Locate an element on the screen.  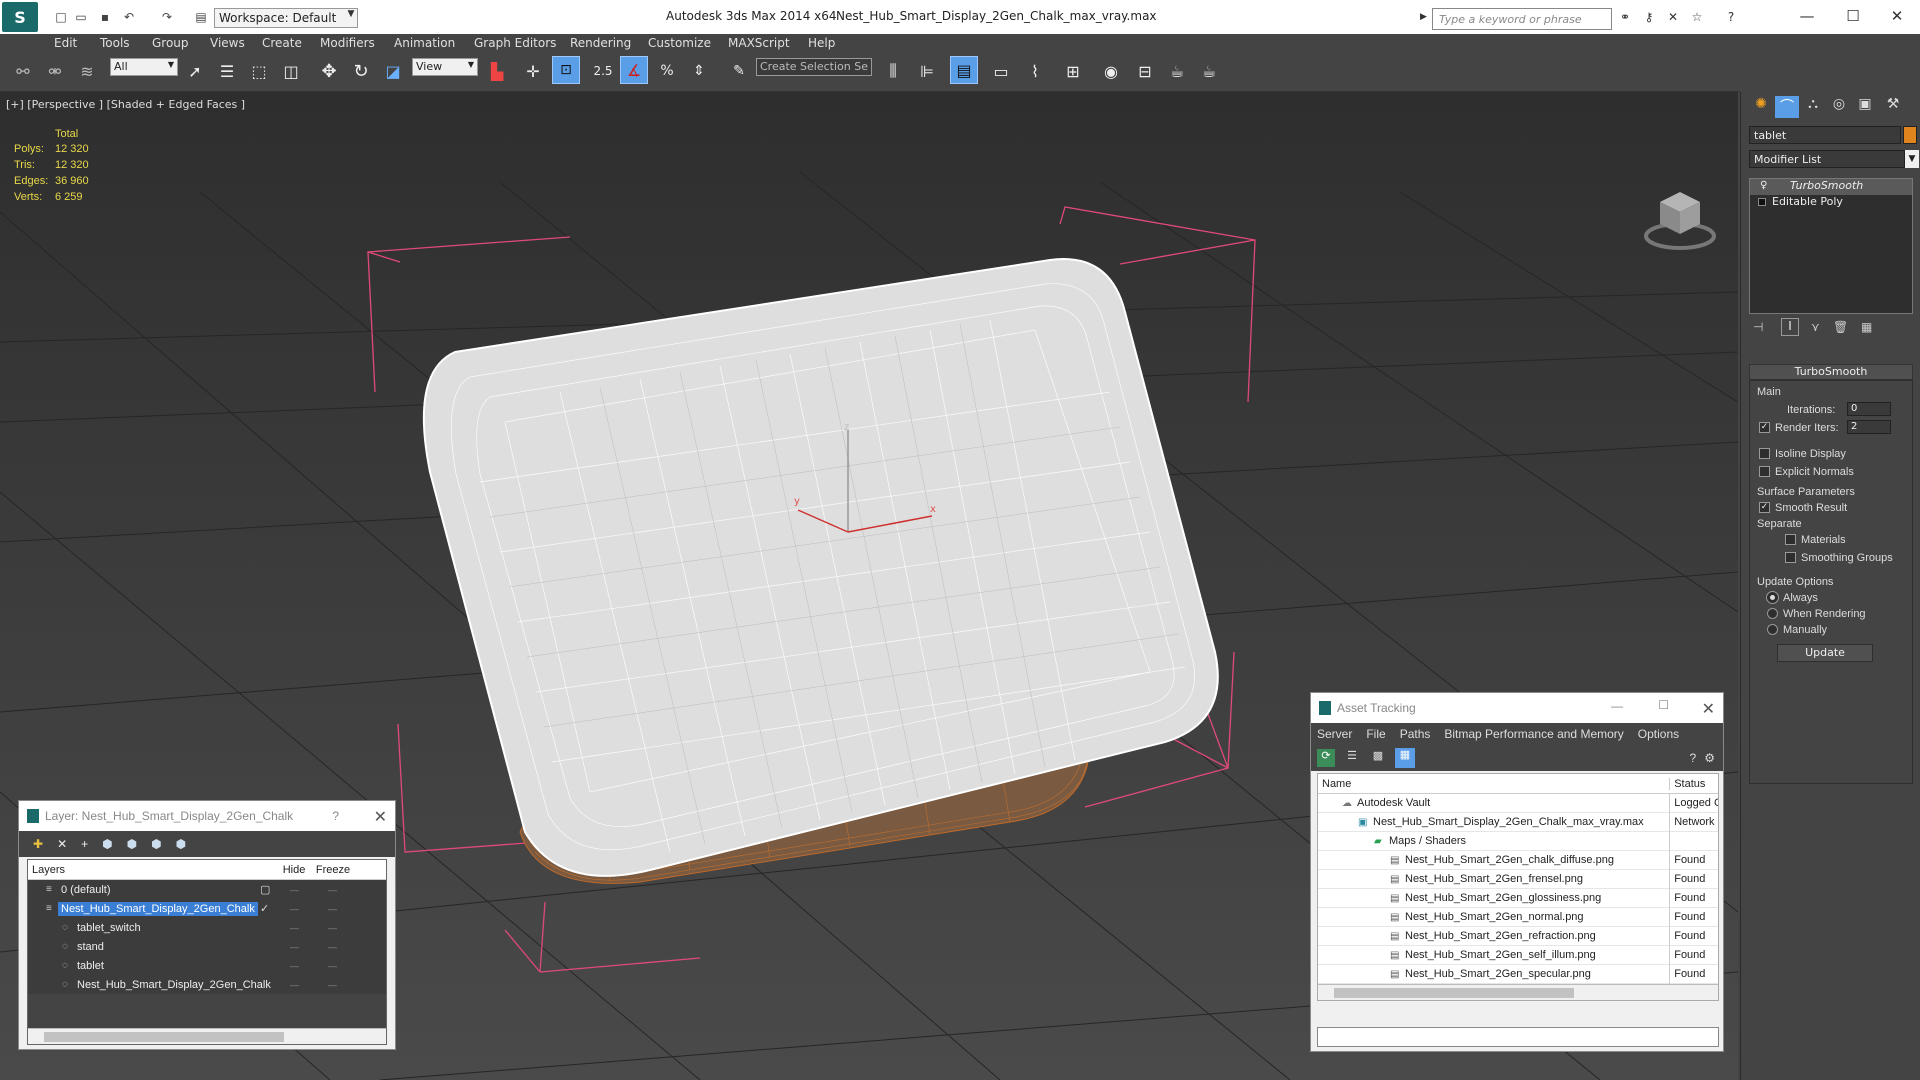
layer-manager-icon: ▤ is located at coordinates (964, 70).